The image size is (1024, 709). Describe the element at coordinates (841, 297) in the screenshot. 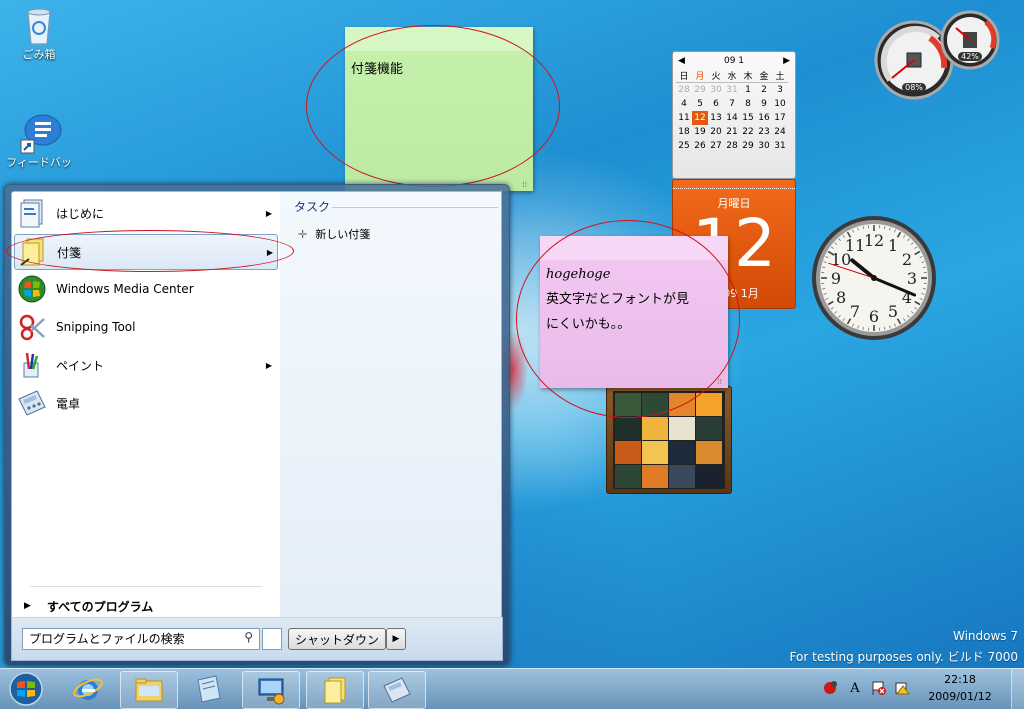

I see `clock-number: 8` at that location.